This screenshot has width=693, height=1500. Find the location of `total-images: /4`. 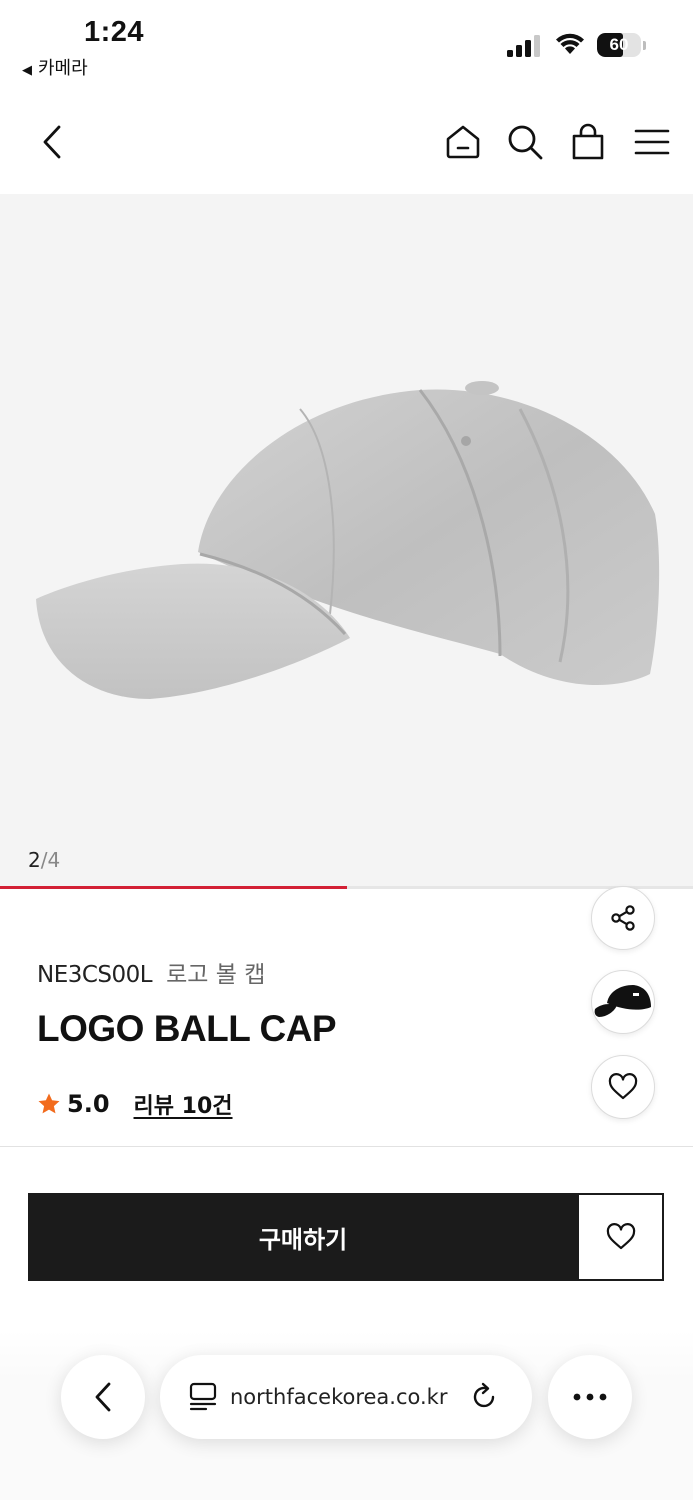

total-images: /4 is located at coordinates (50, 860).